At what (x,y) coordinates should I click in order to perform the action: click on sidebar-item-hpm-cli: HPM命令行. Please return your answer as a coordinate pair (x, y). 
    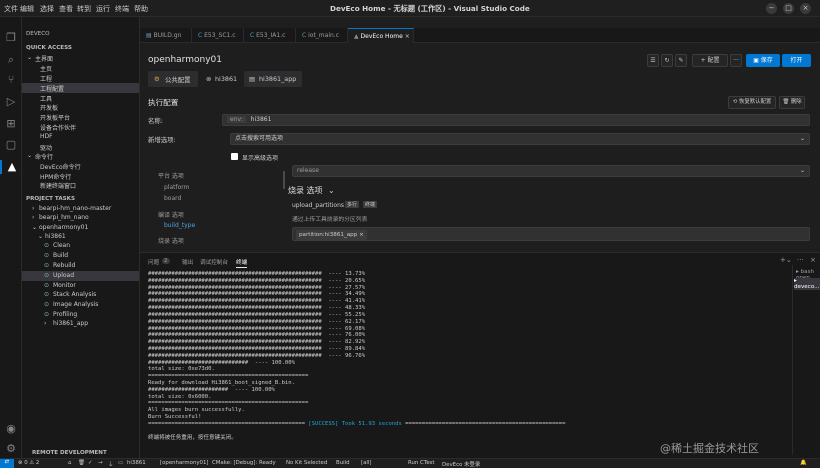
    Looking at the image, I should click on (55, 176).